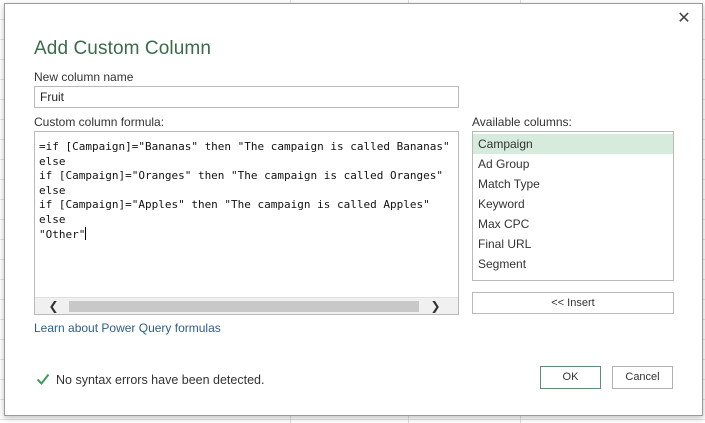  I want to click on scrollbar-thumb, so click(244, 306).